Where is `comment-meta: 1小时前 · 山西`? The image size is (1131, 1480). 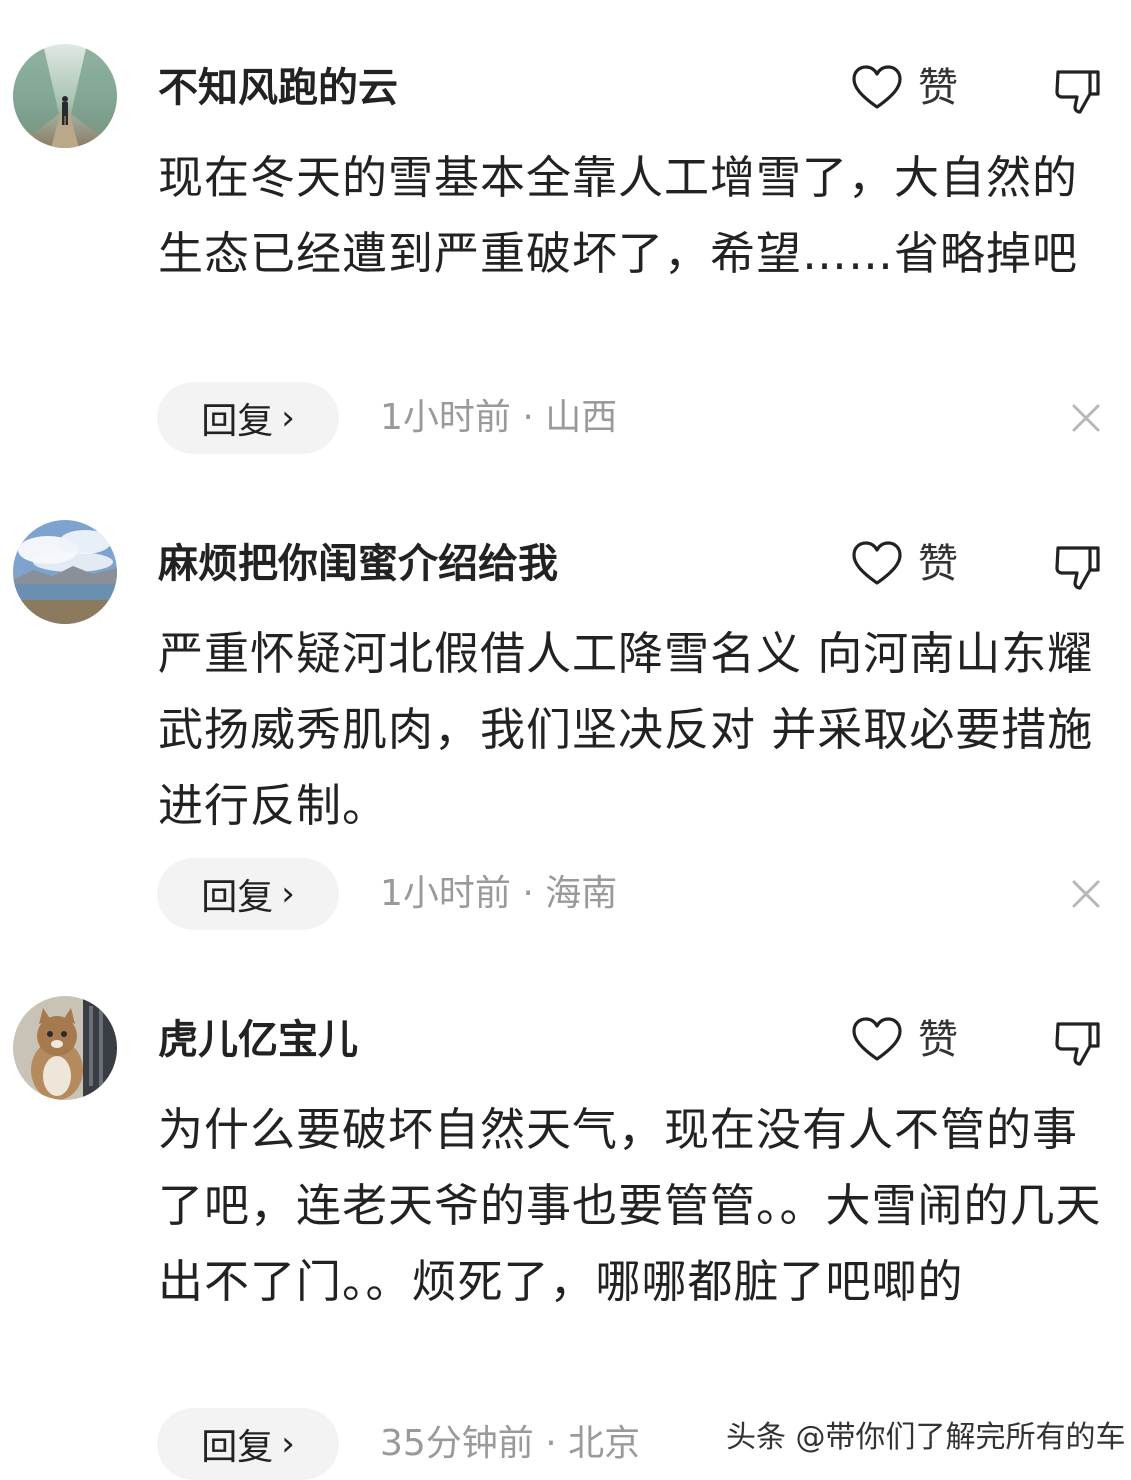 comment-meta: 1小时前 · 山西 is located at coordinates (499, 417).